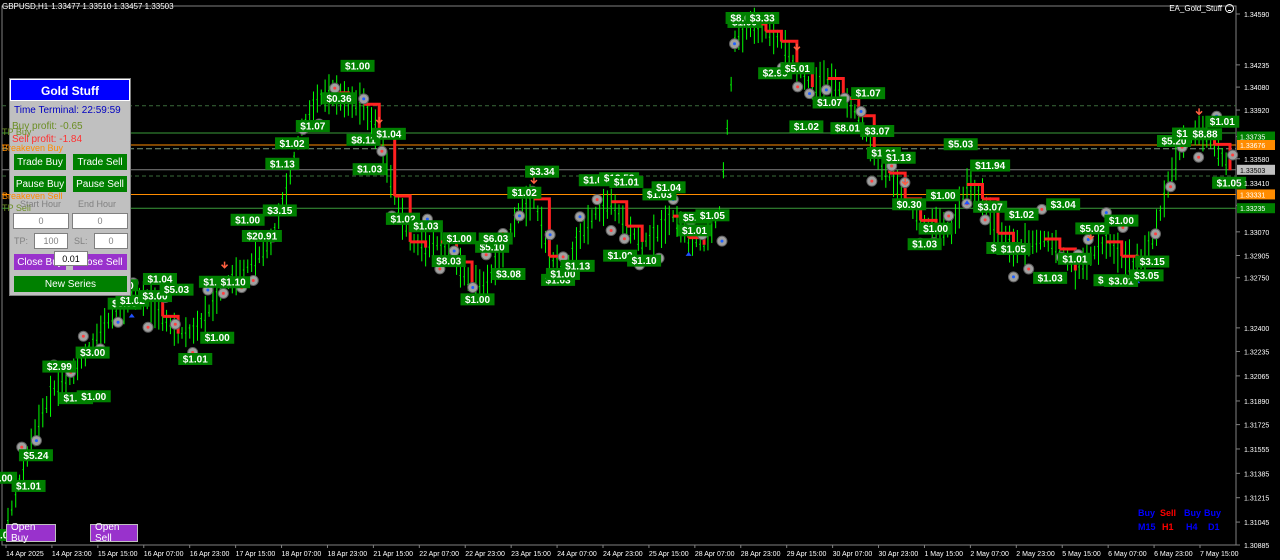 This screenshot has width=1280, height=560. I want to click on profit-label: $3.34, so click(542, 171).